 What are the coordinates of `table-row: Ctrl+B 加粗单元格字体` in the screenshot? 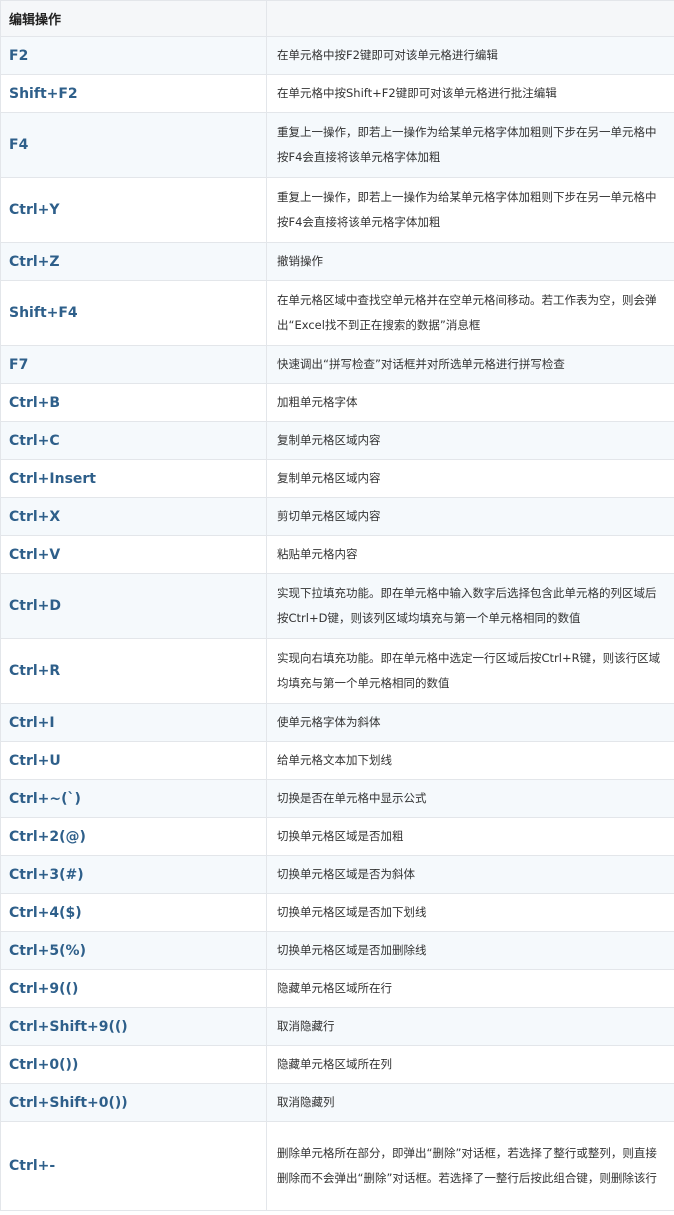 It's located at (337, 402).